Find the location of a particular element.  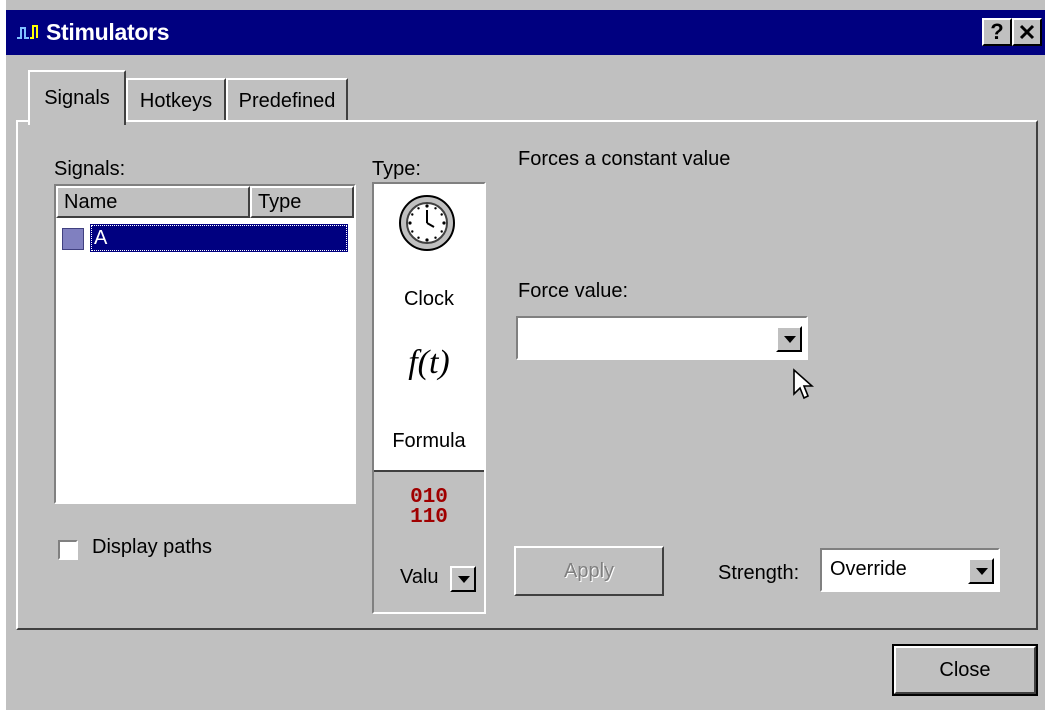

tab-predefined: Predefined is located at coordinates (287, 100).